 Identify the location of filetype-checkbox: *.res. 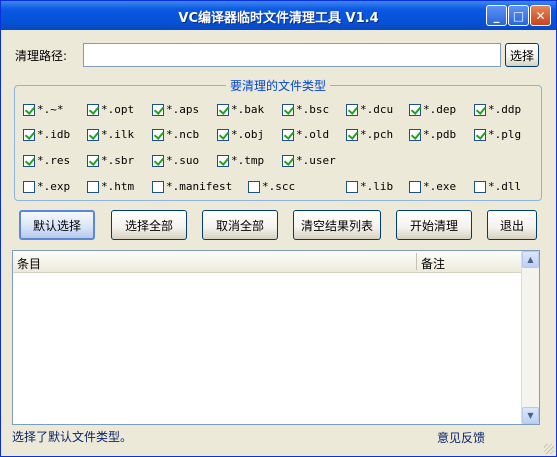
(46, 160).